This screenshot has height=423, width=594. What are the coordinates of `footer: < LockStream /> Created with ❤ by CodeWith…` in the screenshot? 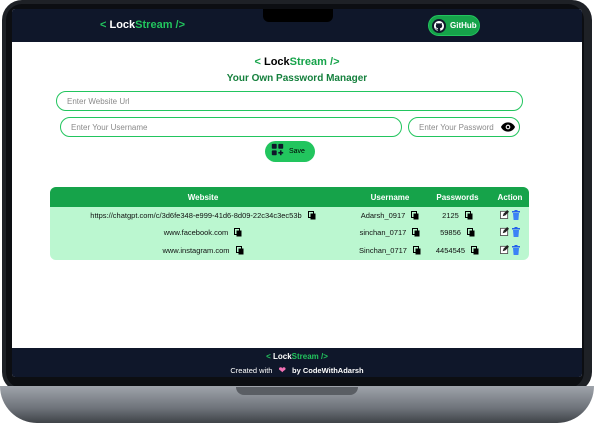 It's located at (297, 362).